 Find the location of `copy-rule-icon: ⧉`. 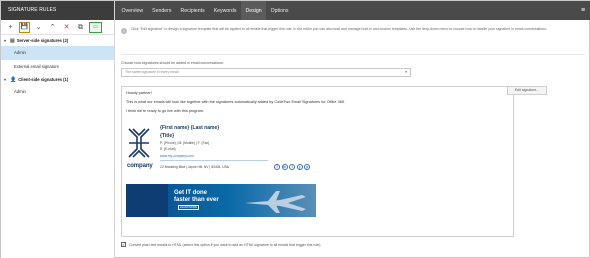

copy-rule-icon: ⧉ is located at coordinates (80, 27).